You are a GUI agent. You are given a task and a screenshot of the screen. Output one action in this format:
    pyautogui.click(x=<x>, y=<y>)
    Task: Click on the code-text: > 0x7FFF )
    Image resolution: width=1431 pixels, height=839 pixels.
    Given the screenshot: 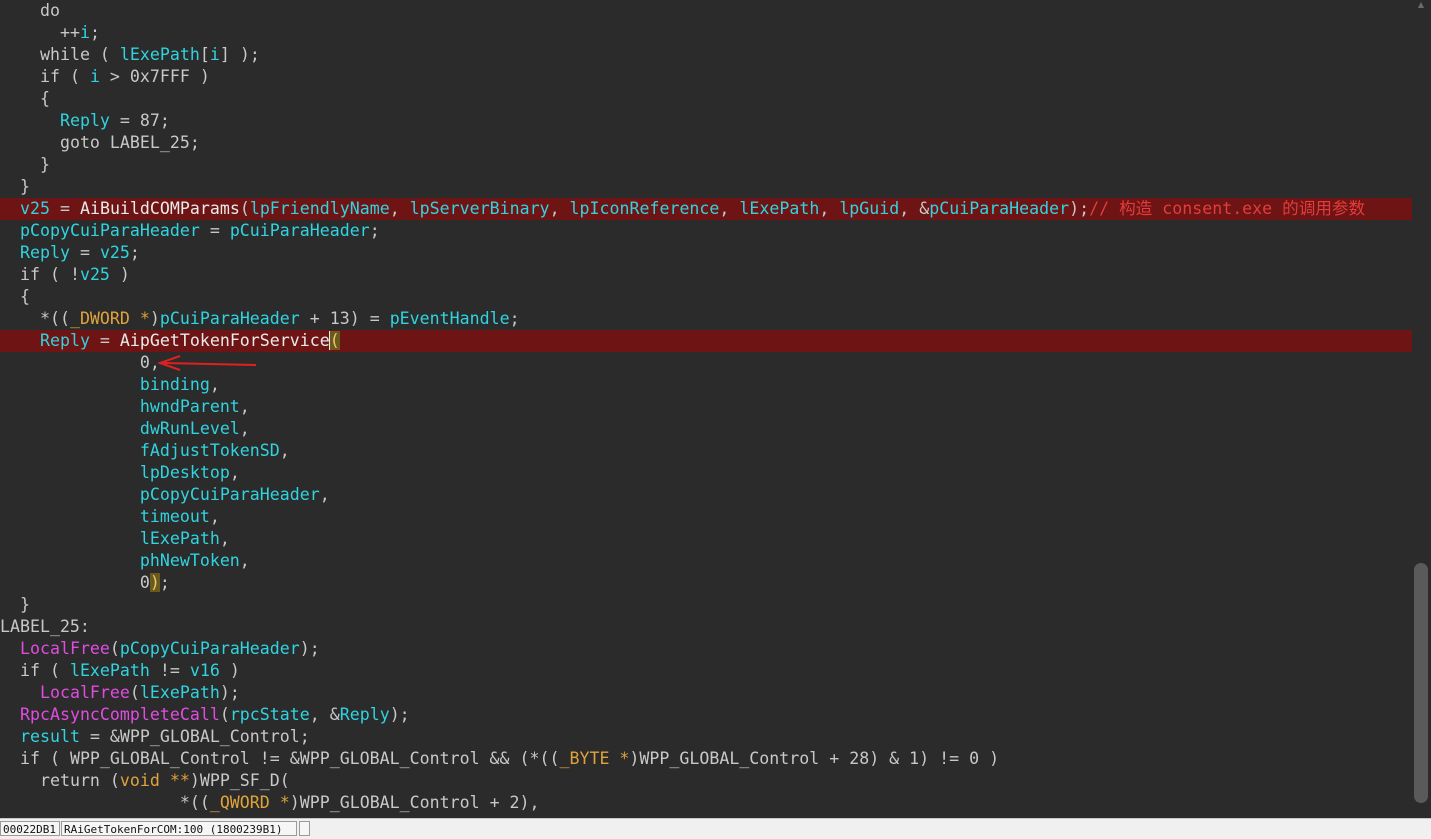 What is the action you would take?
    pyautogui.click(x=154, y=76)
    